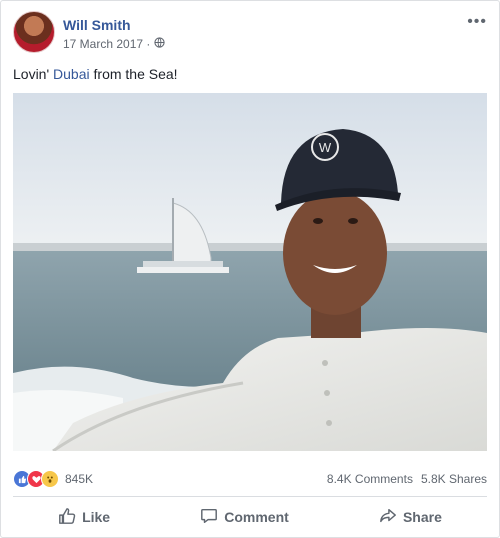  I want to click on post-actions: Like Comment Share, so click(250, 517).